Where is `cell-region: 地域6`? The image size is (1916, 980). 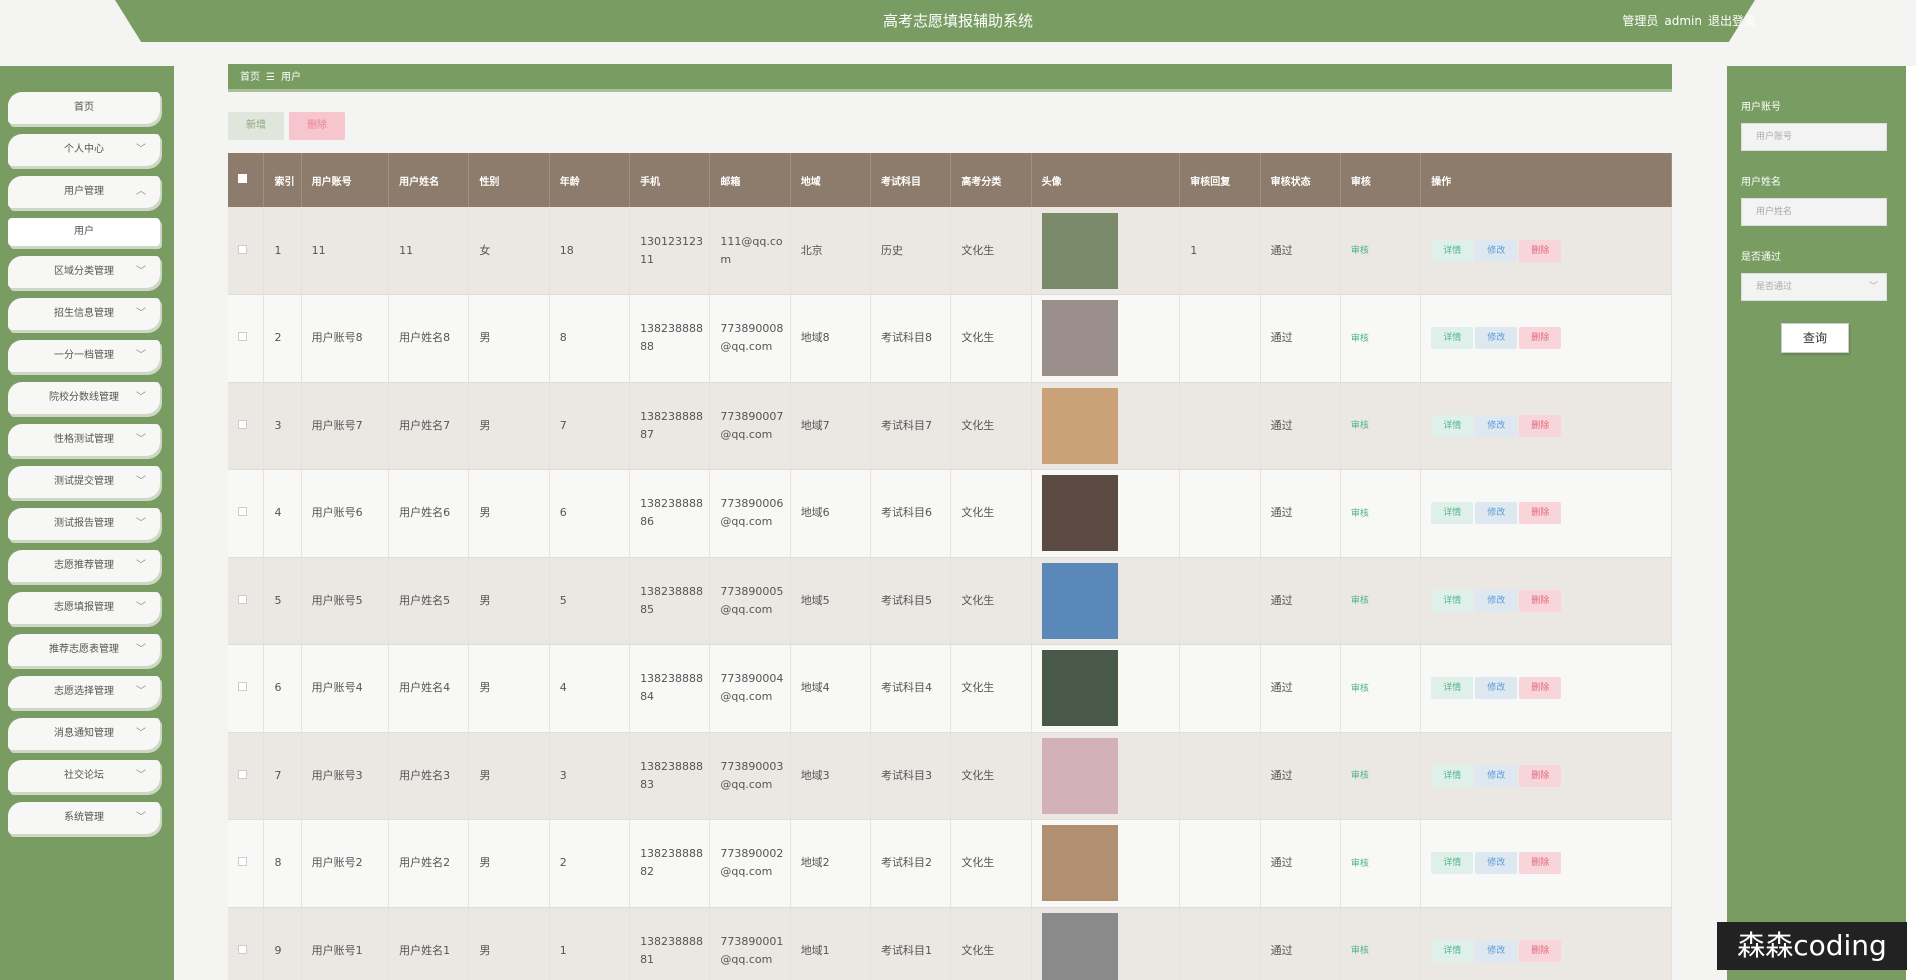 cell-region: 地域6 is located at coordinates (831, 513).